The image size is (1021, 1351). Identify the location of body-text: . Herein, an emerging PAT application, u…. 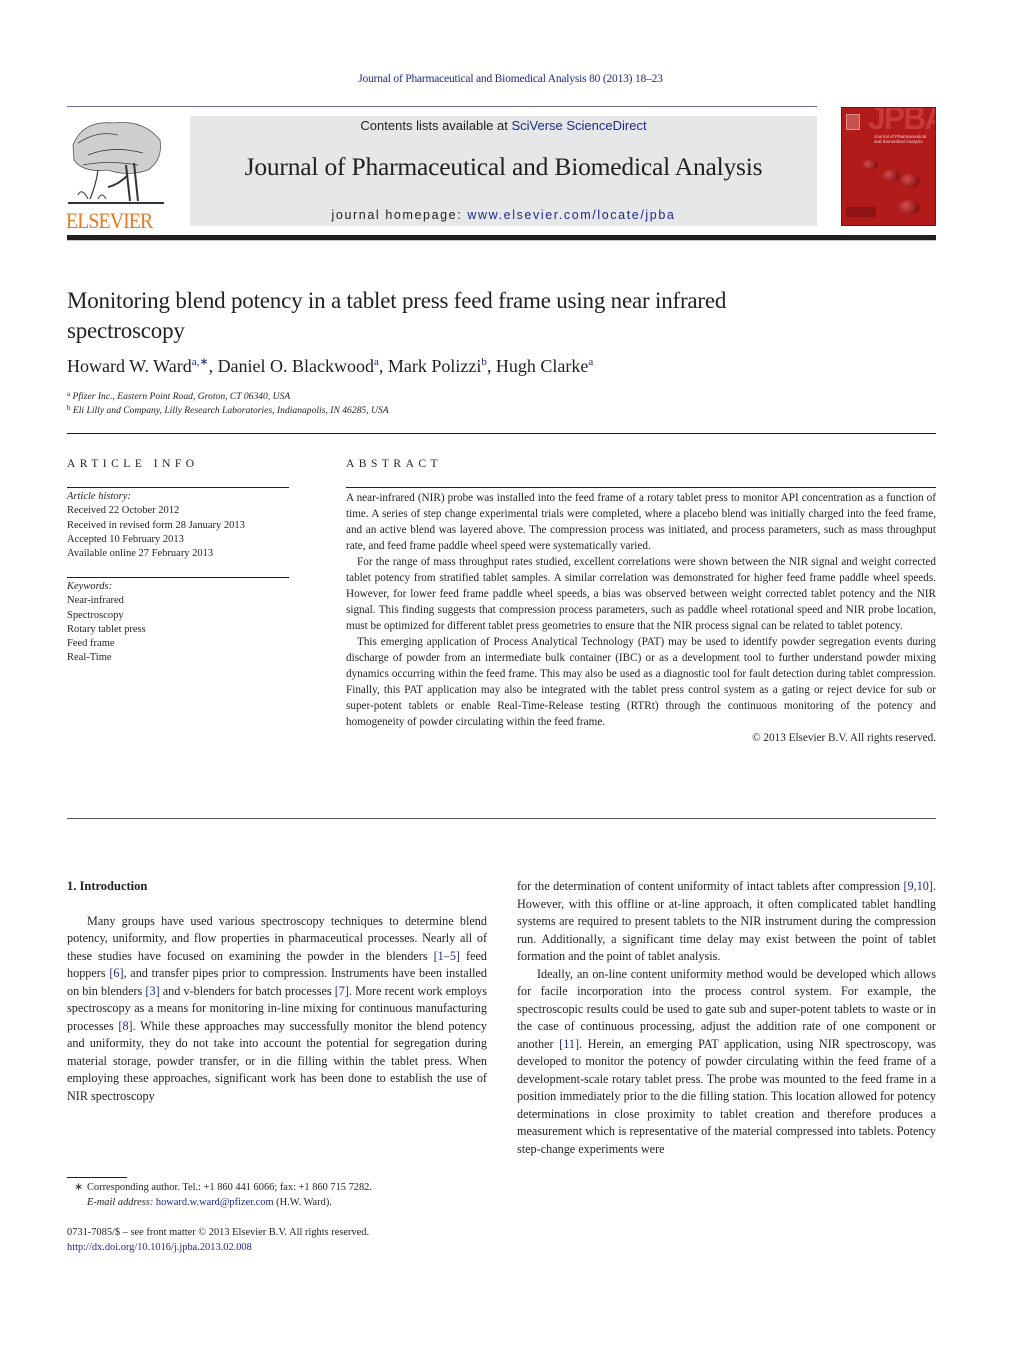
(726, 1096).